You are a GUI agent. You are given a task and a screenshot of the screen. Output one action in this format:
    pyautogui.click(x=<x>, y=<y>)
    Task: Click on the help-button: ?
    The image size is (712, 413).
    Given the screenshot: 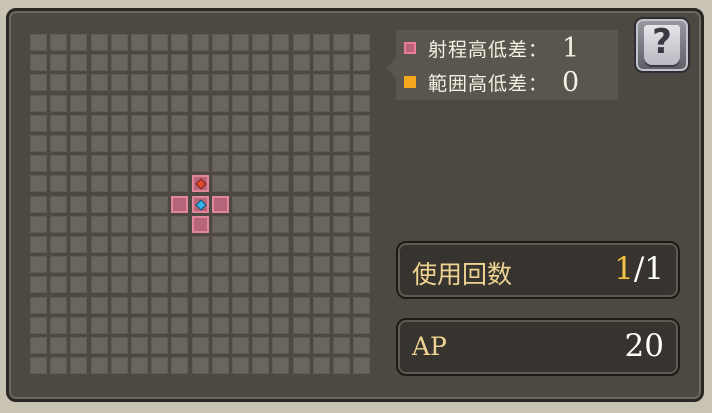 What is the action you would take?
    pyautogui.click(x=662, y=45)
    